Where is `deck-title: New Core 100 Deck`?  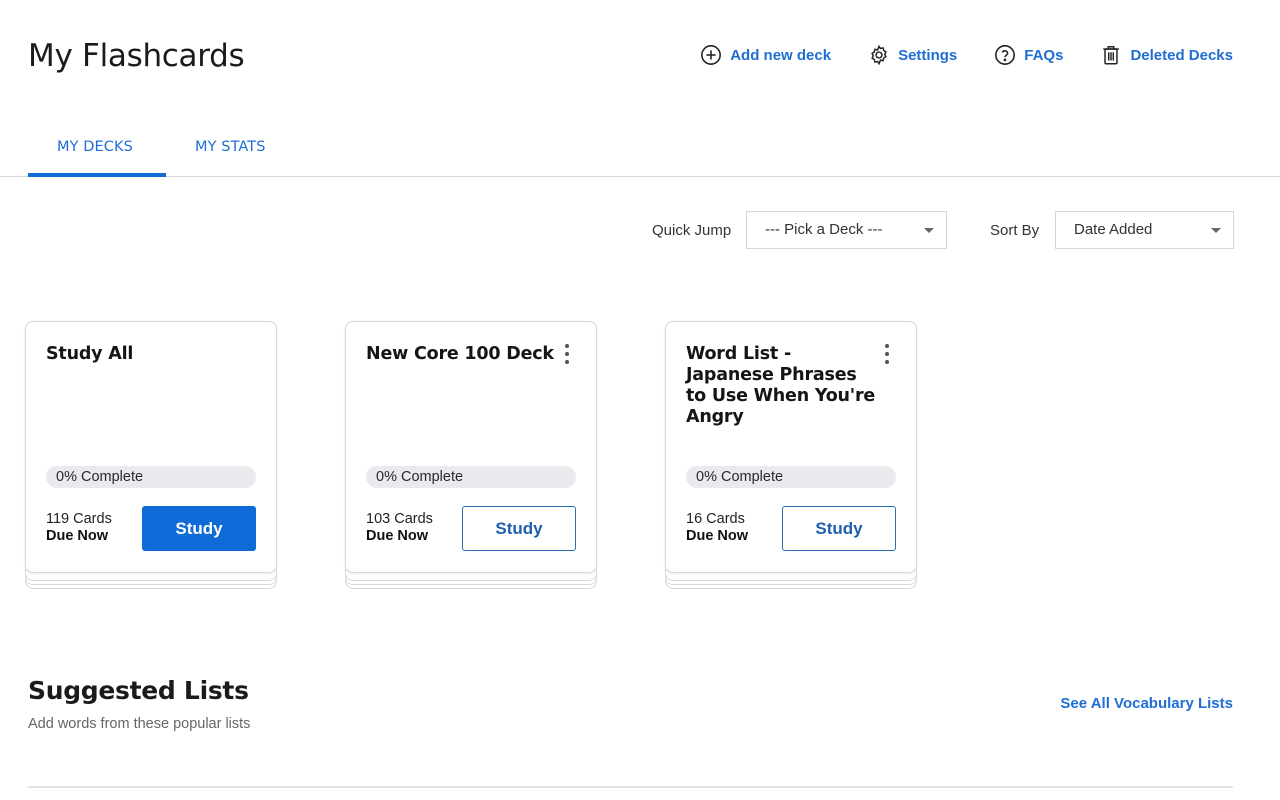 deck-title: New Core 100 Deck is located at coordinates (460, 354).